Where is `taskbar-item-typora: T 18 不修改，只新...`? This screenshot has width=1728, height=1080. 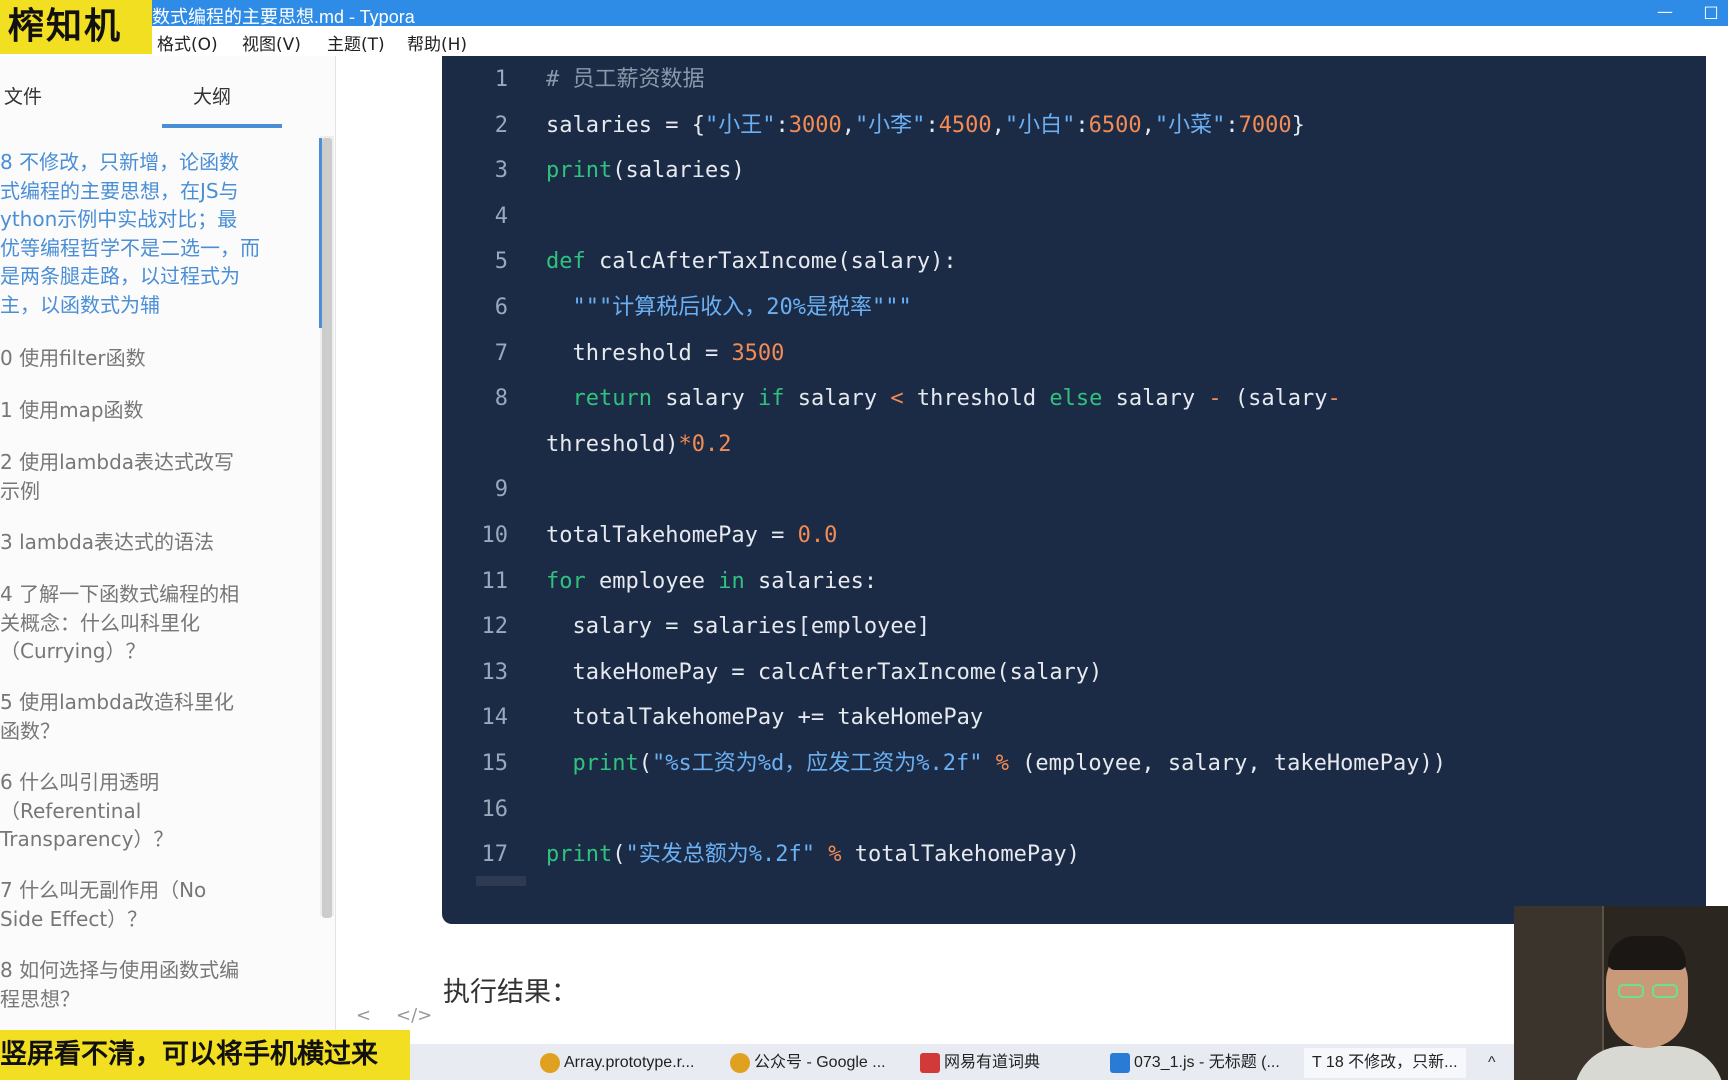
taskbar-item-typora: T 18 不修改，只新... is located at coordinates (1385, 1063).